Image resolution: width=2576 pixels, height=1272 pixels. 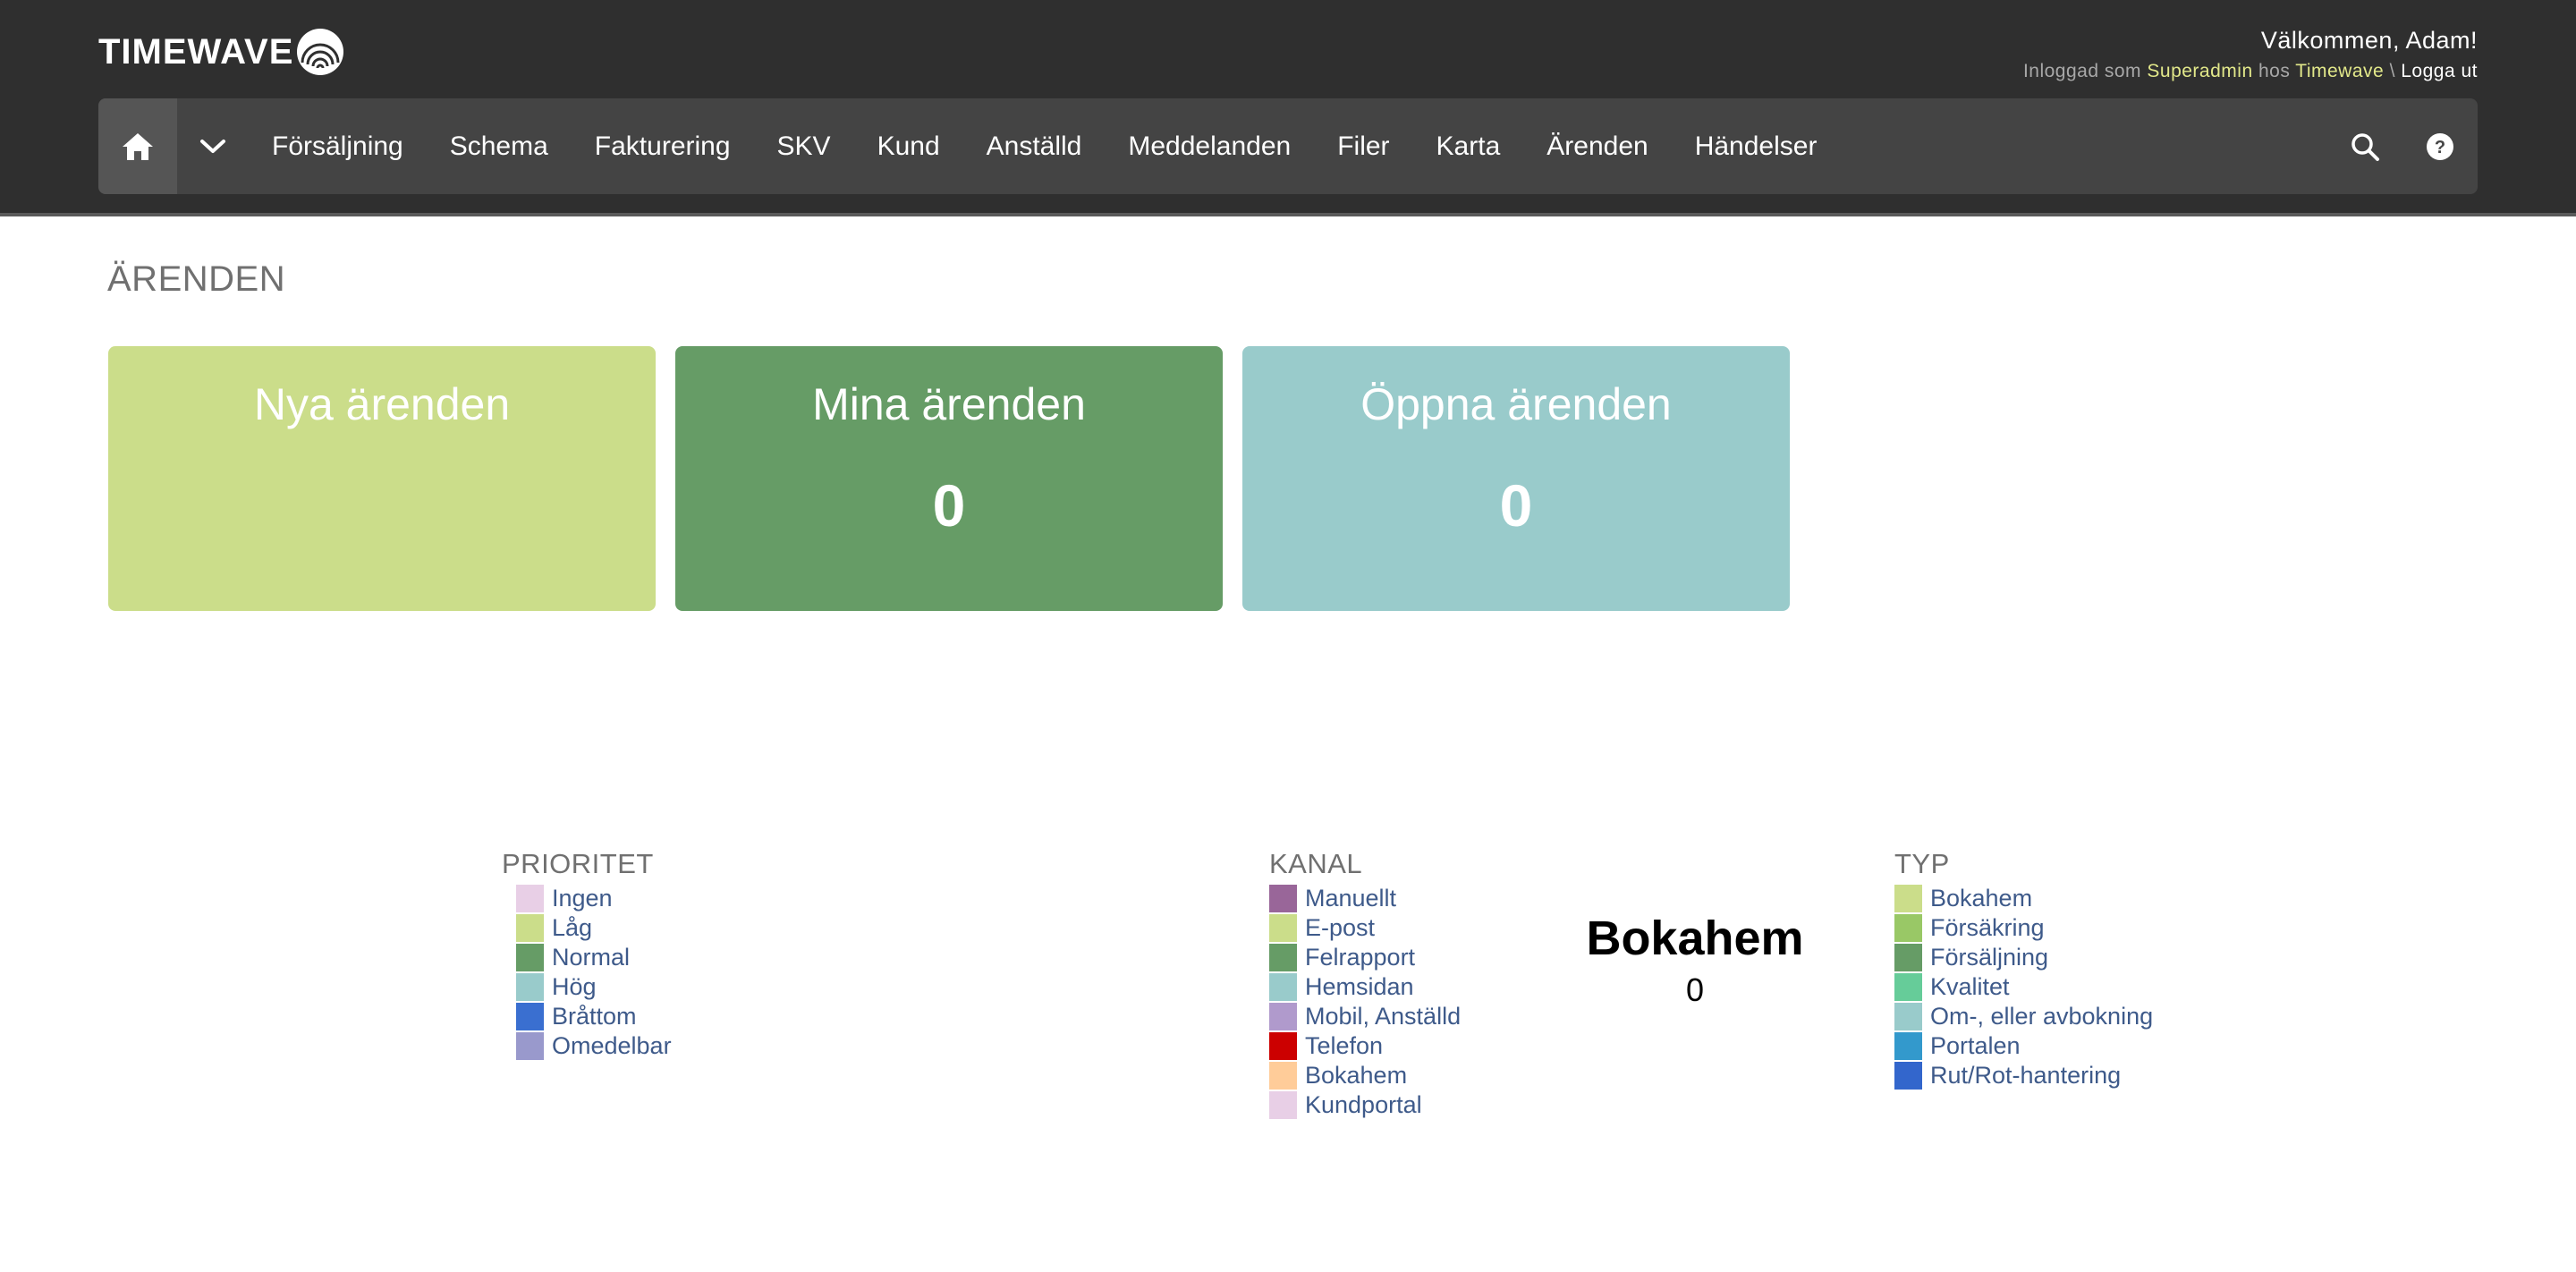 I want to click on nav-dropdown-button, so click(x=213, y=146).